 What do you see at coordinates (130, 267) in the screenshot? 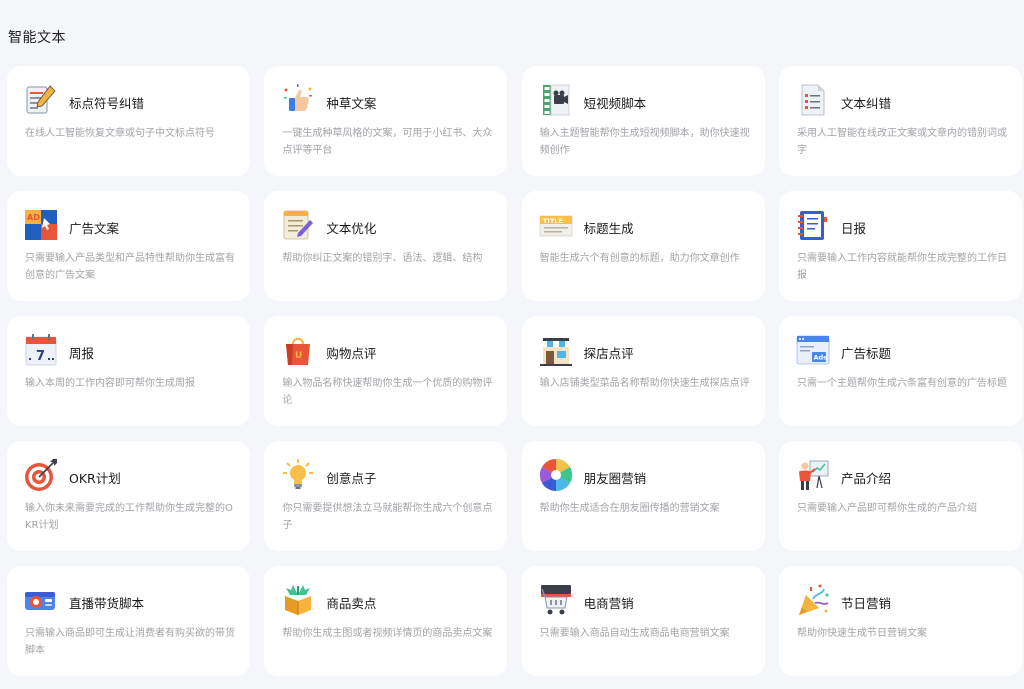
I see `card-description: 只需要输入产品类型和产品特性帮助你生成富有创意的广告文案` at bounding box center [130, 267].